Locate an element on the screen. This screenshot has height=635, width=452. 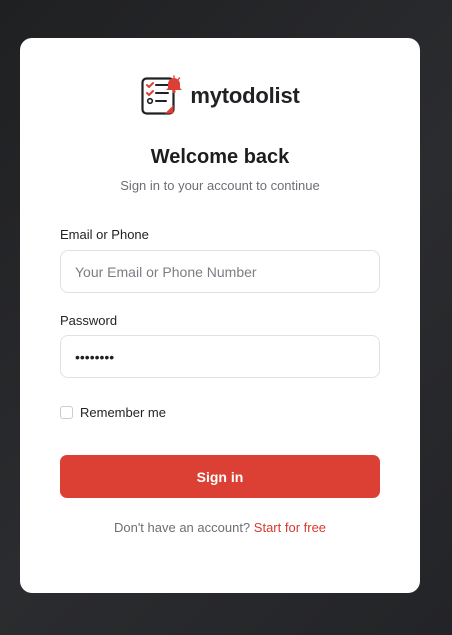
checklist-icon is located at coordinates (162, 95).